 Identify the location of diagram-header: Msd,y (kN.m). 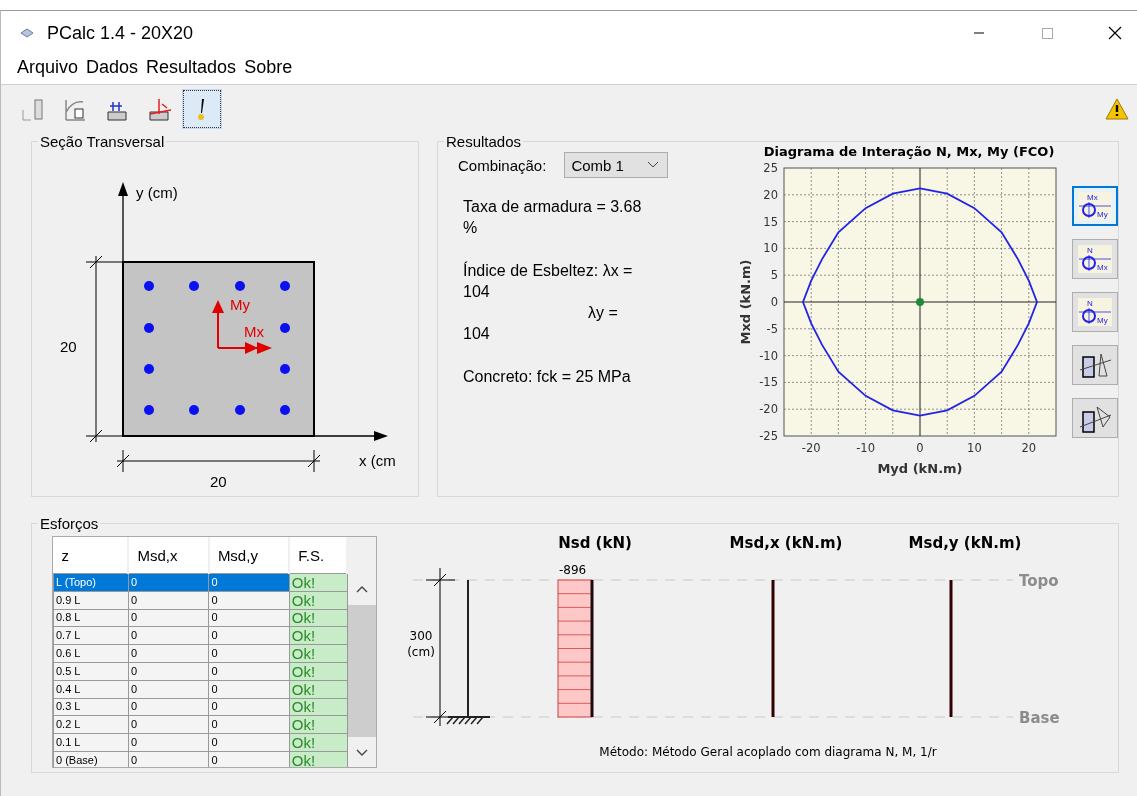
(965, 543).